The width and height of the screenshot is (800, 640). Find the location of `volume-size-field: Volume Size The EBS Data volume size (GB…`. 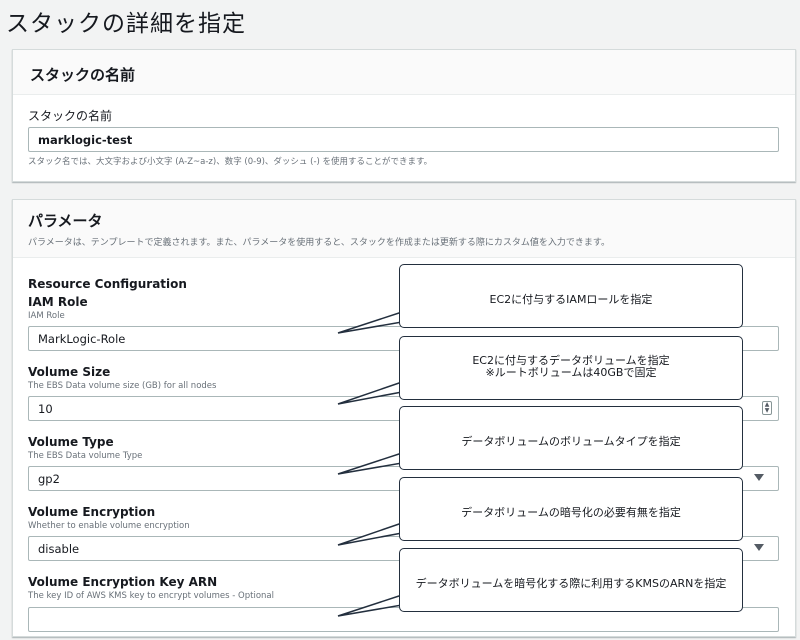

volume-size-field: Volume Size The EBS Data volume size (GB… is located at coordinates (122, 378).